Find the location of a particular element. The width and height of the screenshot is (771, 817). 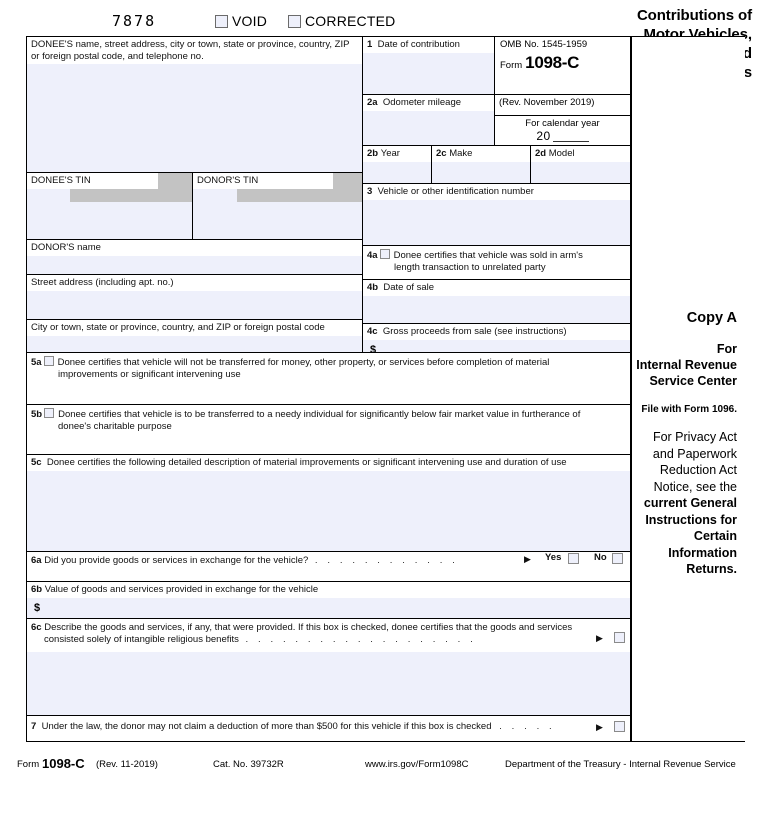

omb-form-block: OMB No. 1545-1959 Form 1098-C is located at coordinates (563, 66).